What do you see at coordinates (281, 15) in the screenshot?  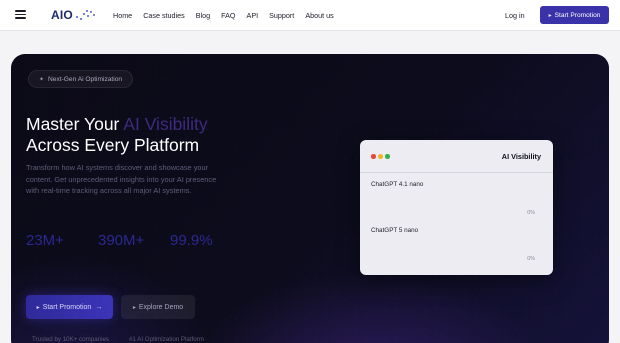 I see `nav-link-support: Support` at bounding box center [281, 15].